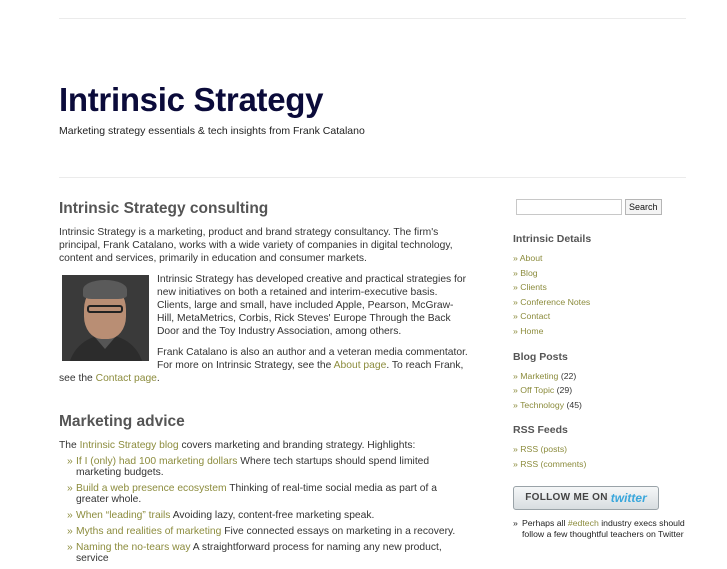  I want to click on sidebar-item-blog: Blog, so click(600, 273).